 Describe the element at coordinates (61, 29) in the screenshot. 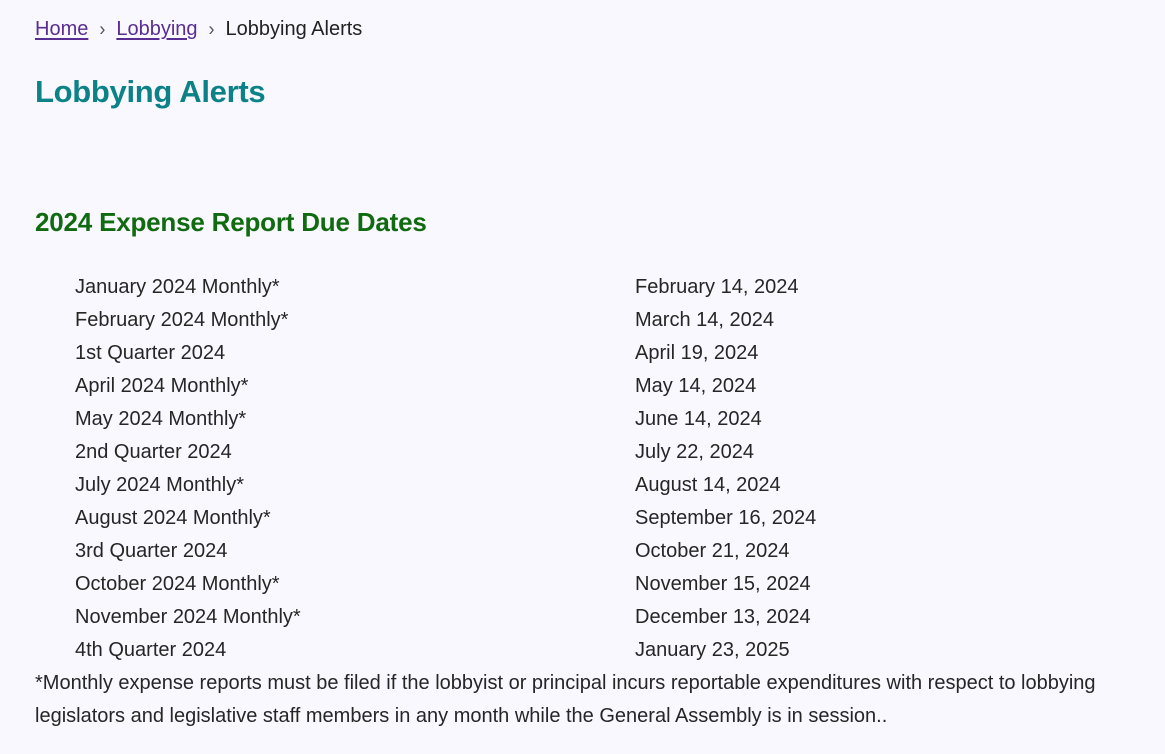

I see `breadcrumb-home-link: Home` at that location.